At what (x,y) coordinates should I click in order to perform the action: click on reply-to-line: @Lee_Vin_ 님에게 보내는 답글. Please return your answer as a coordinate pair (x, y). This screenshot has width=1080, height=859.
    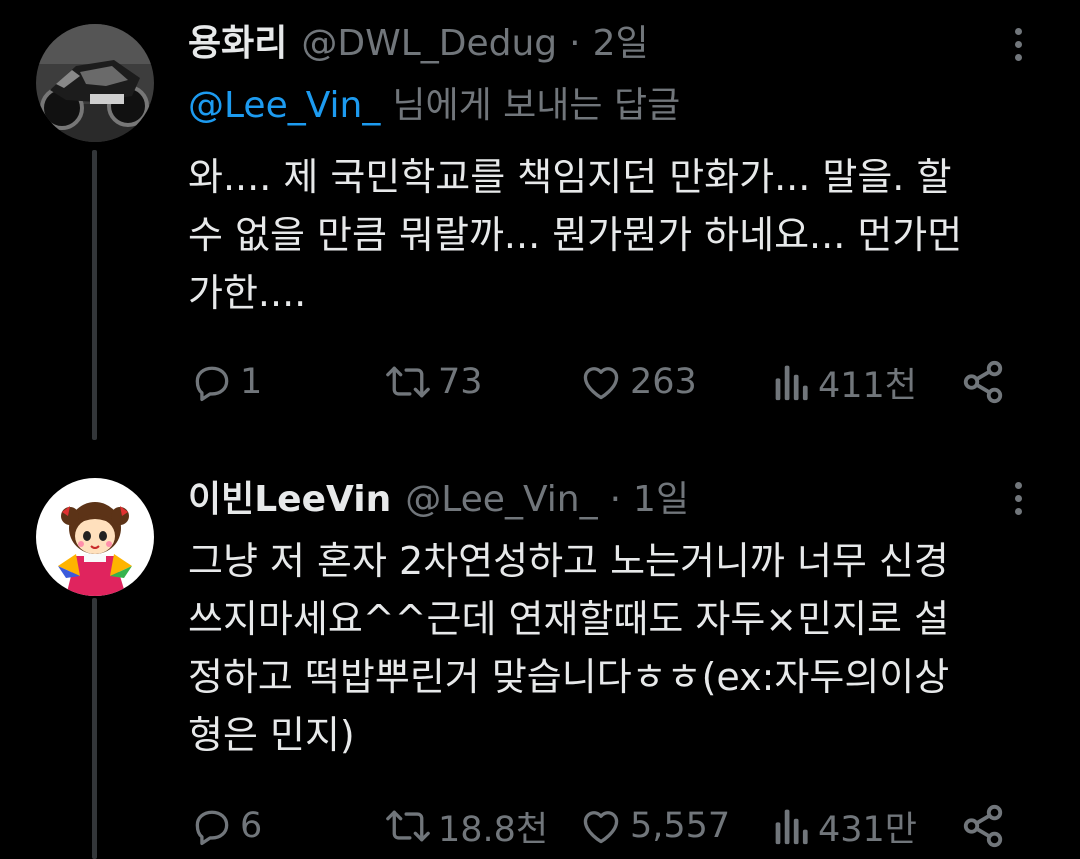
    Looking at the image, I should click on (434, 106).